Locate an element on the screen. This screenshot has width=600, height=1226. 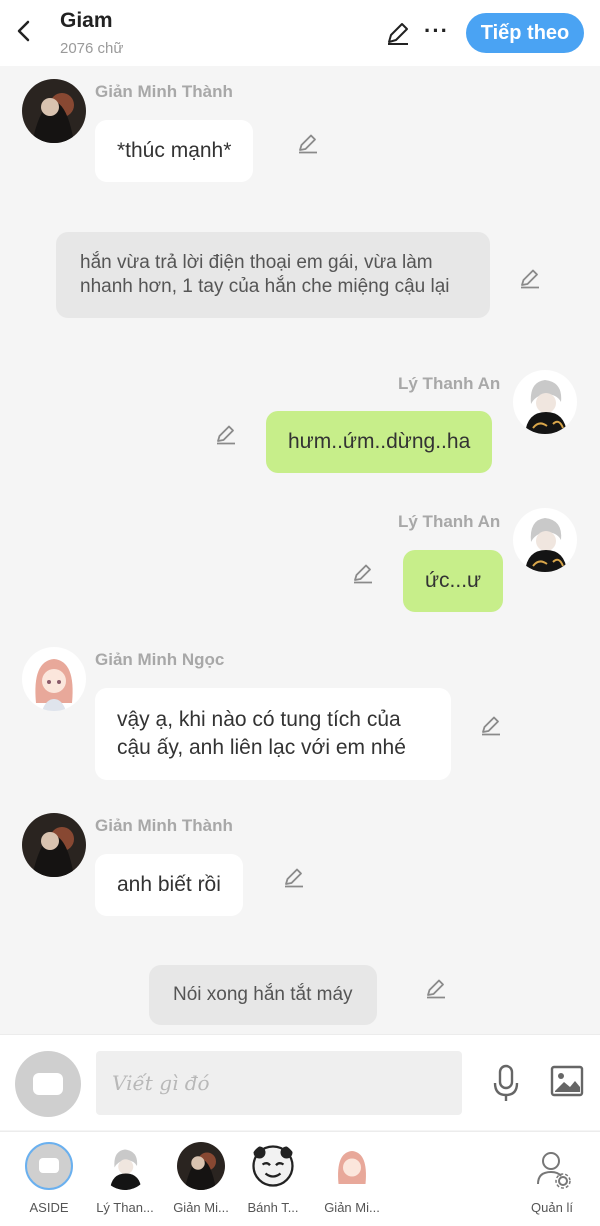
composer-bar is located at coordinates (300, 1082).